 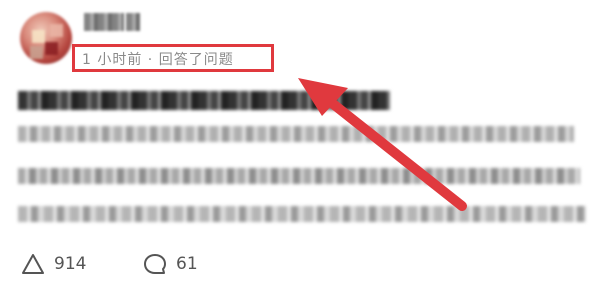 I want to click on username-blurred-part, so click(x=133, y=22).